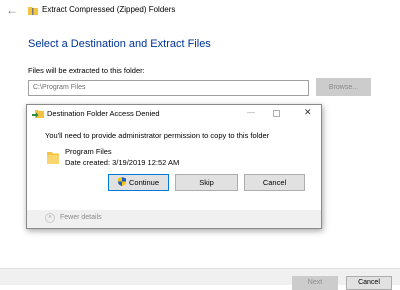 The image size is (400, 290). Describe the element at coordinates (12, 10) in the screenshot. I see `back-arrow-icon: ←` at that location.